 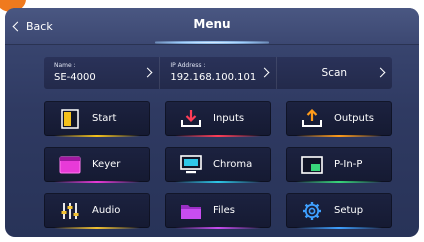 I want to click on chroma-button: Chroma, so click(x=218, y=165).